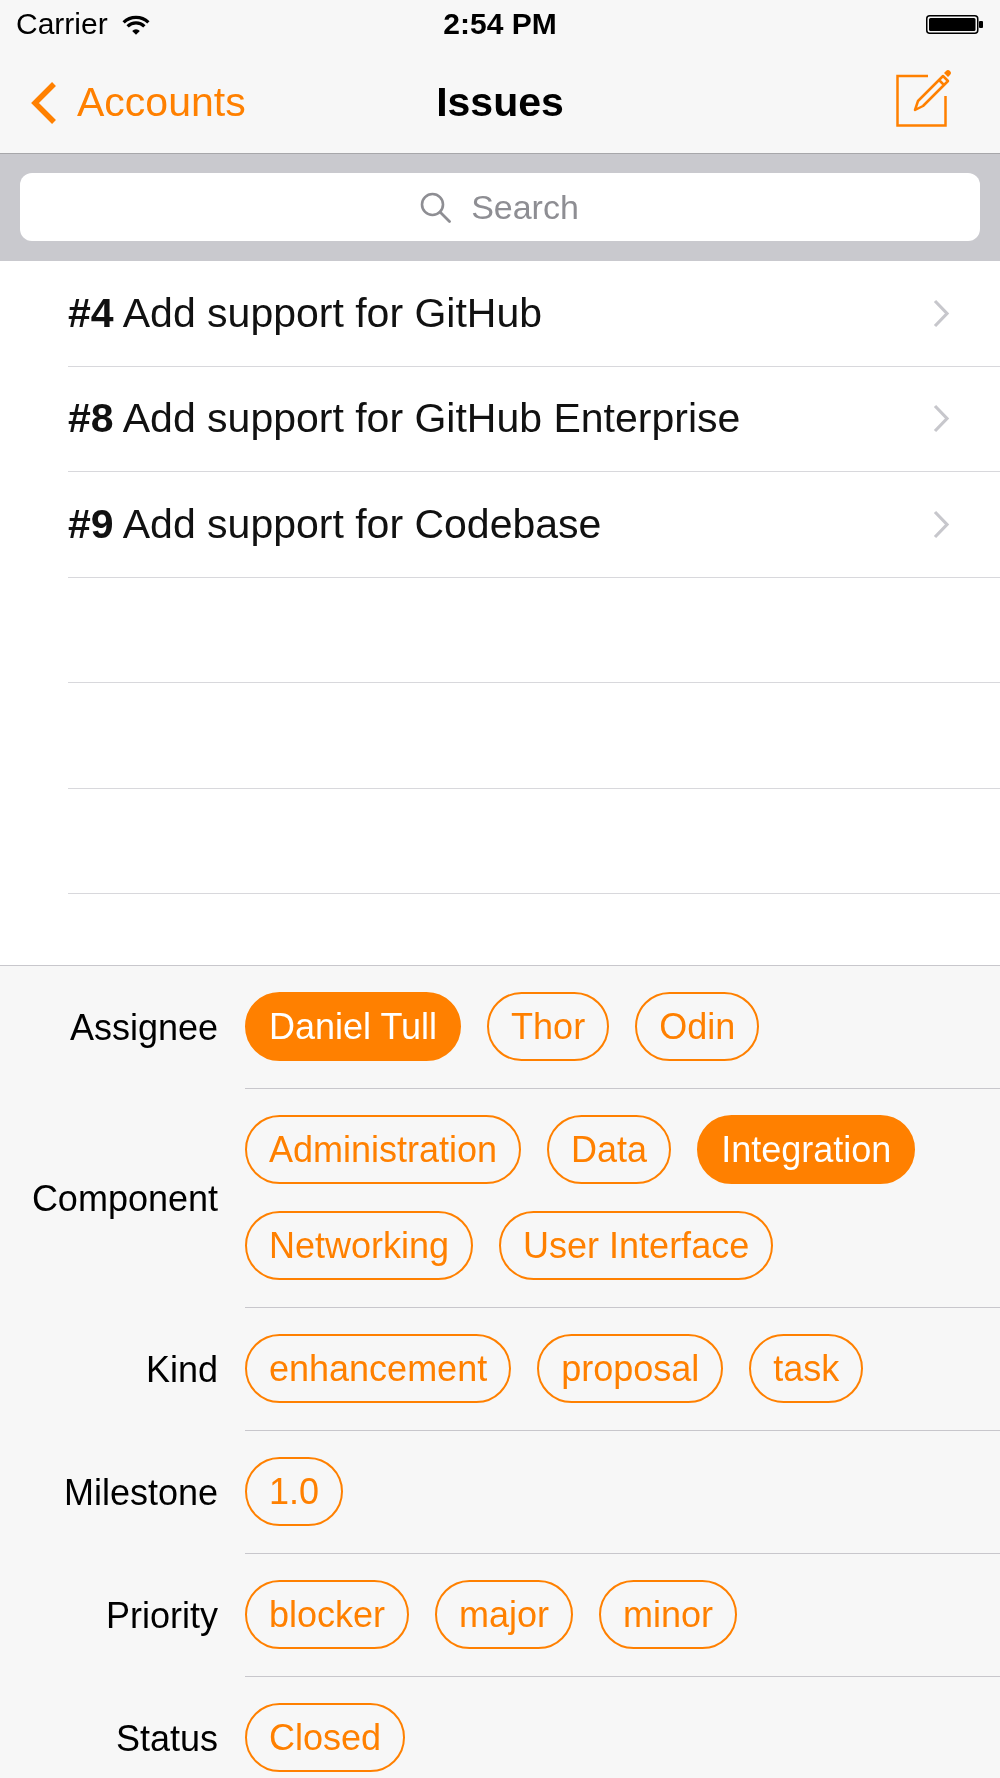 The image size is (1000, 1778). What do you see at coordinates (327, 1614) in the screenshot?
I see `filter-chip: blocker` at bounding box center [327, 1614].